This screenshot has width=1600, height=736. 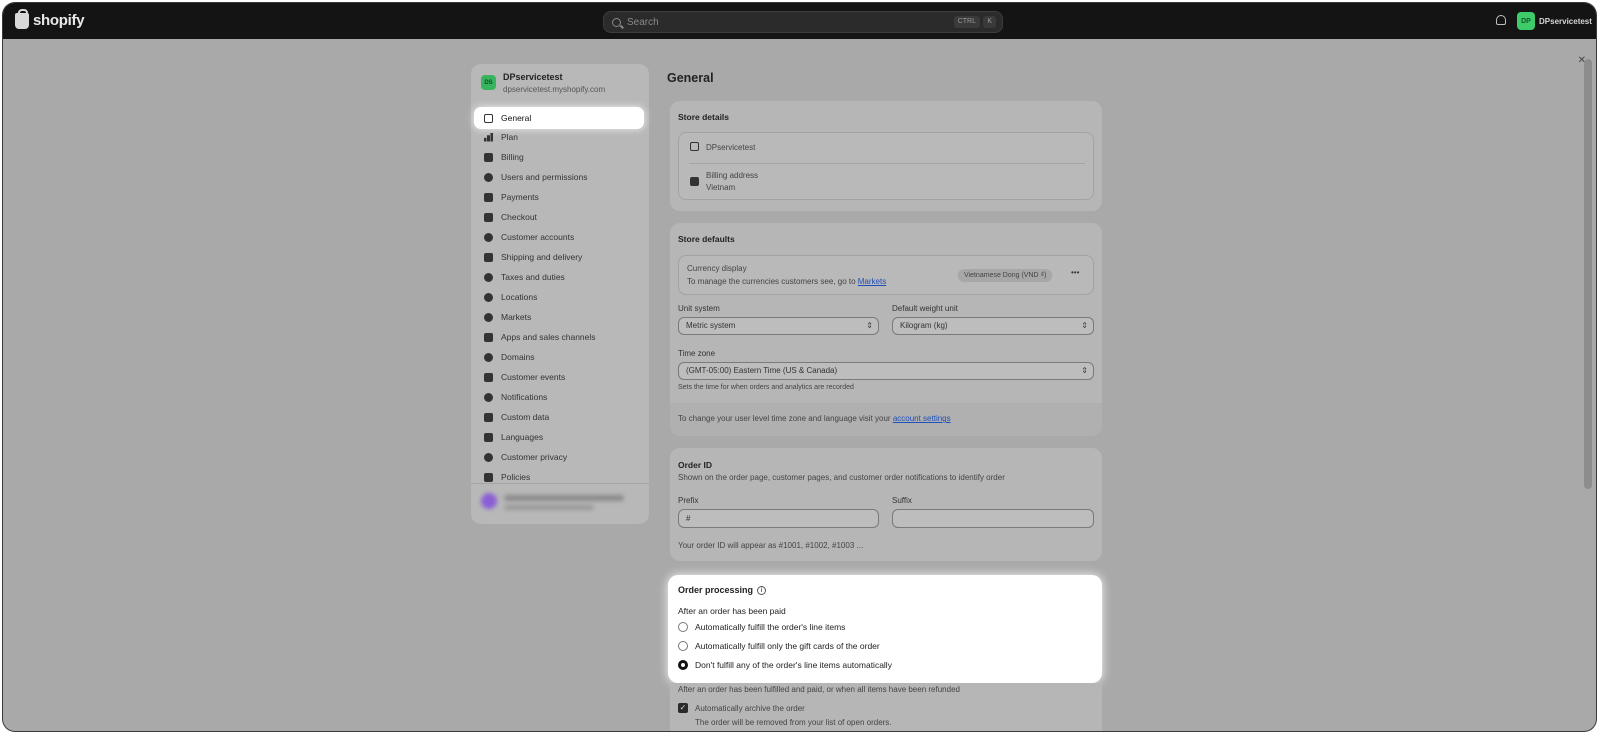 I want to click on top-bar: shopify CTRL K DP DPservicetest, so click(x=799, y=21).